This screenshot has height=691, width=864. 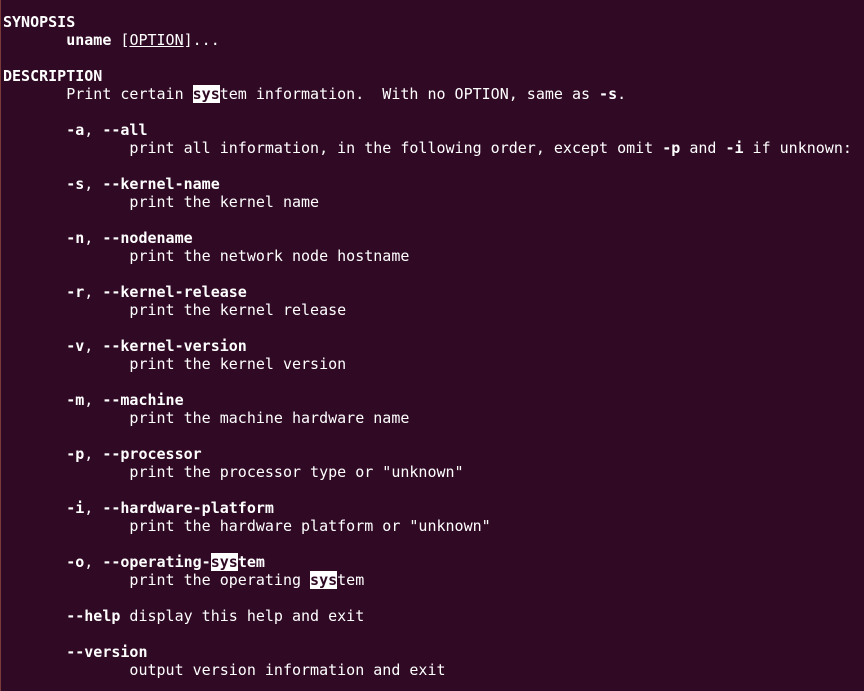 I want to click on bold-text: -n, so click(x=75, y=238).